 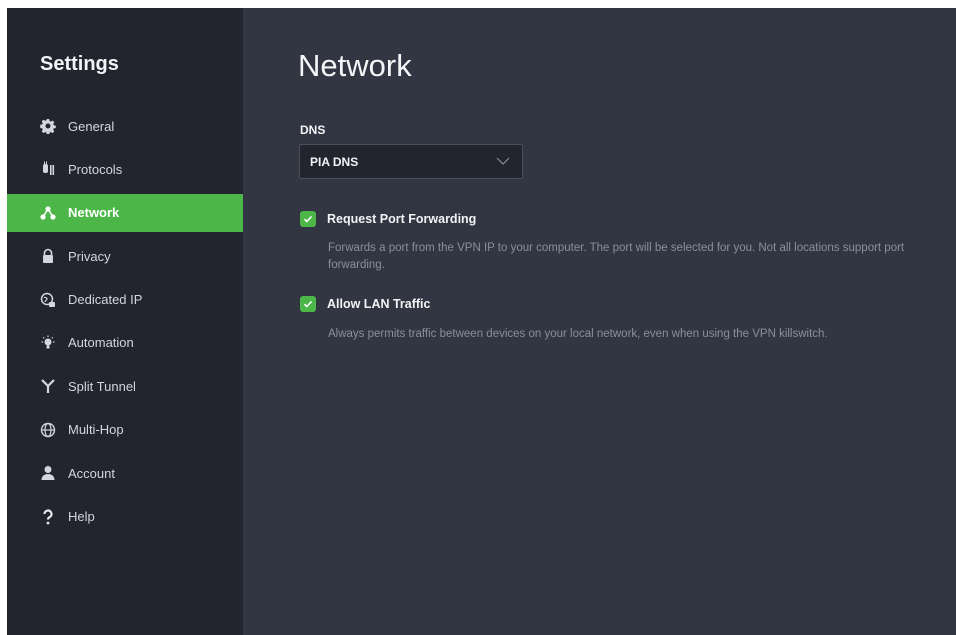 What do you see at coordinates (96, 430) in the screenshot?
I see `sidebar-item-label: Multi-Hop` at bounding box center [96, 430].